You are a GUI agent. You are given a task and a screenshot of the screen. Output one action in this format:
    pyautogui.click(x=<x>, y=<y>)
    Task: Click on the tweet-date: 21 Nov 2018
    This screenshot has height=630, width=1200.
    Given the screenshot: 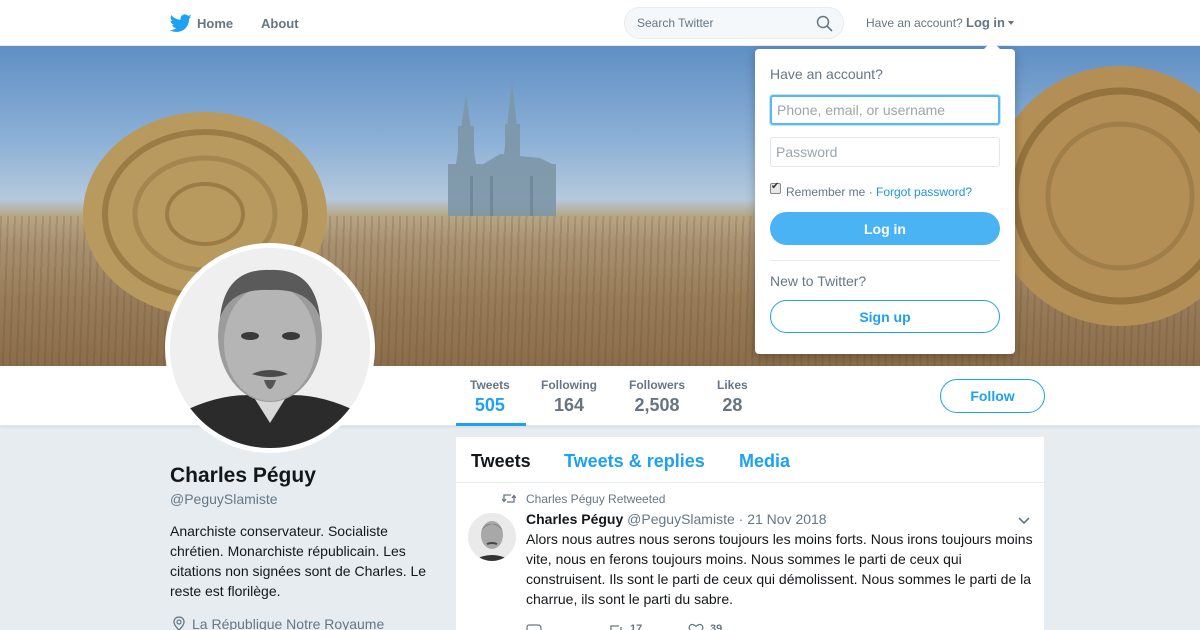 What is the action you would take?
    pyautogui.click(x=786, y=519)
    